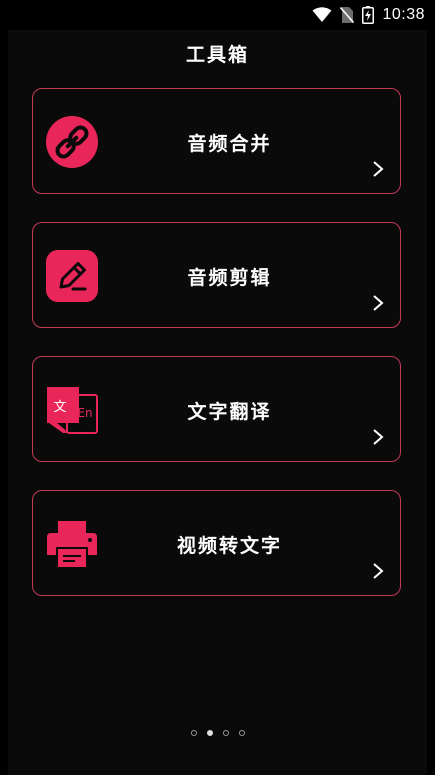  I want to click on tool-card-text-translate: 文 En 文字翻译, so click(216, 409).